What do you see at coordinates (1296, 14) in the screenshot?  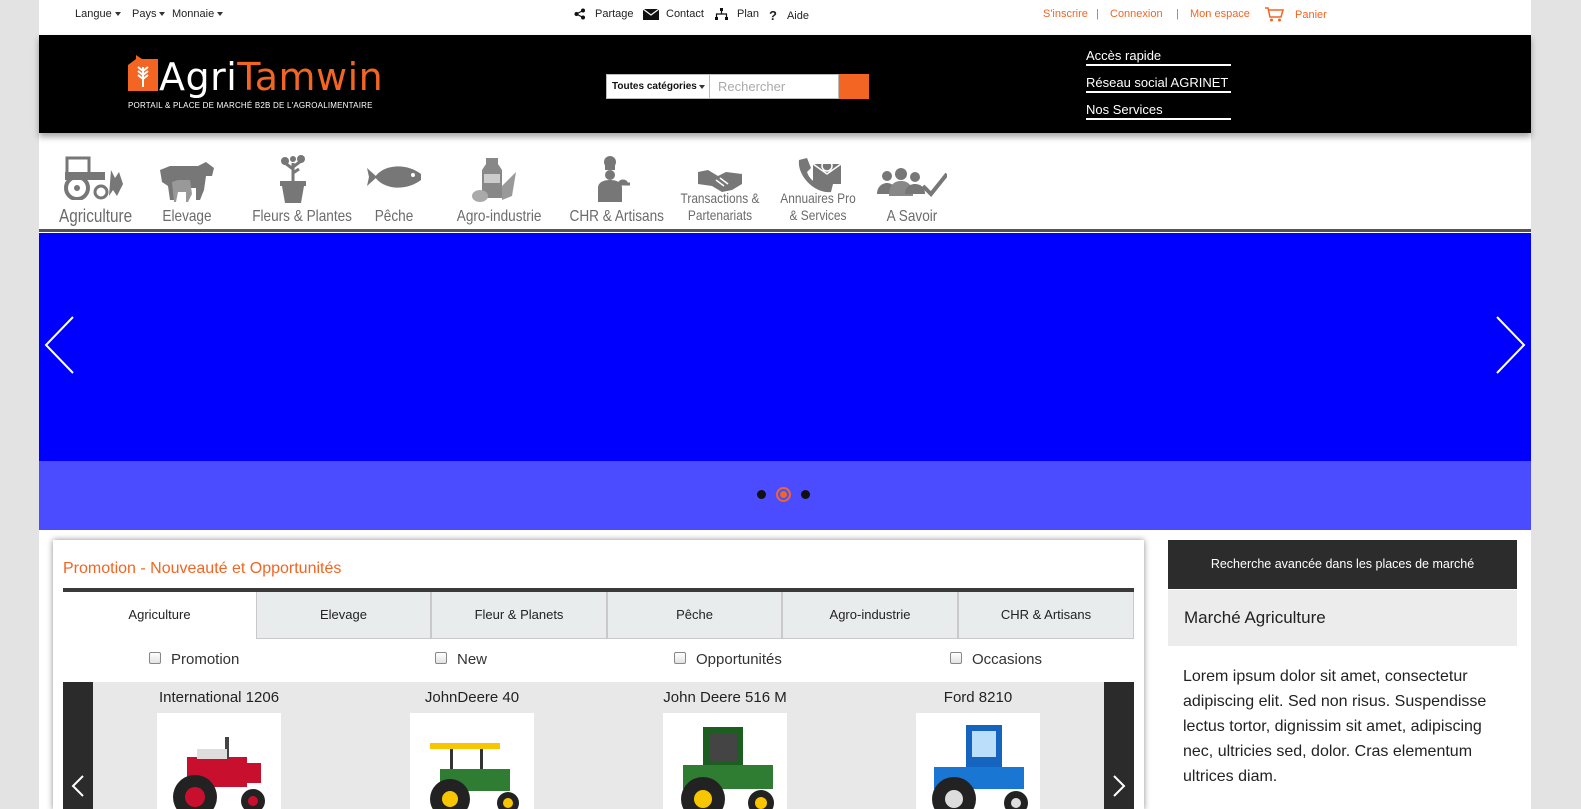 I see `cart-link: Panier` at bounding box center [1296, 14].